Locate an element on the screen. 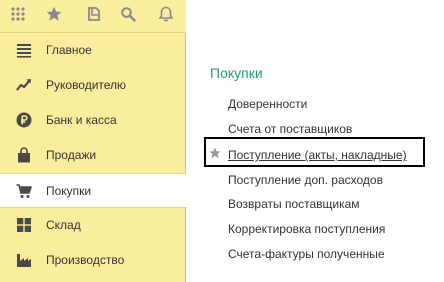 This screenshot has height=282, width=444. sidebar-item-sales: Продажи is located at coordinates (93, 155).